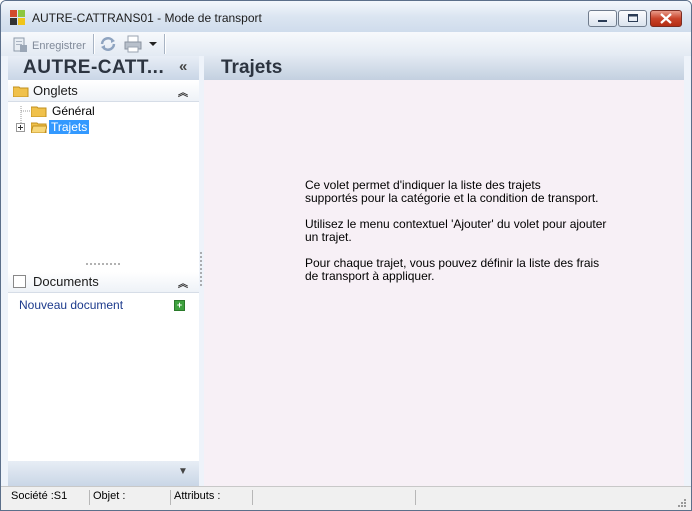 This screenshot has height=511, width=692. I want to click on navigation-panel-header: AUTRE-CATT... «, so click(103, 68).